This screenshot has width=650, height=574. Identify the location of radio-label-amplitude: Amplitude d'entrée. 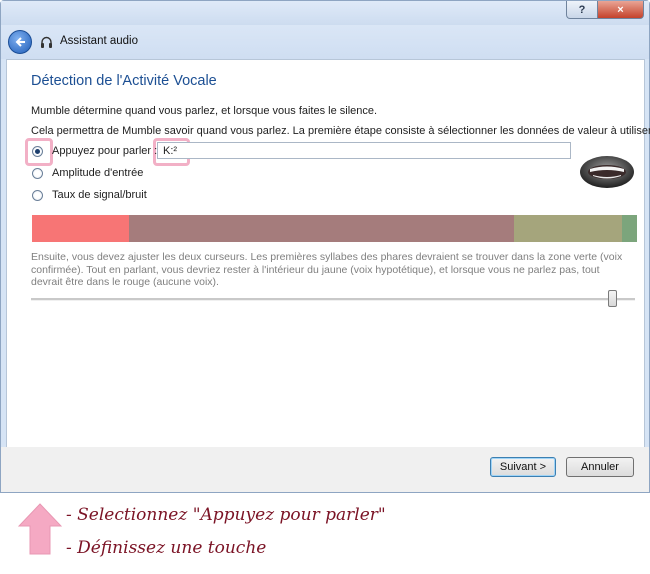
(98, 173).